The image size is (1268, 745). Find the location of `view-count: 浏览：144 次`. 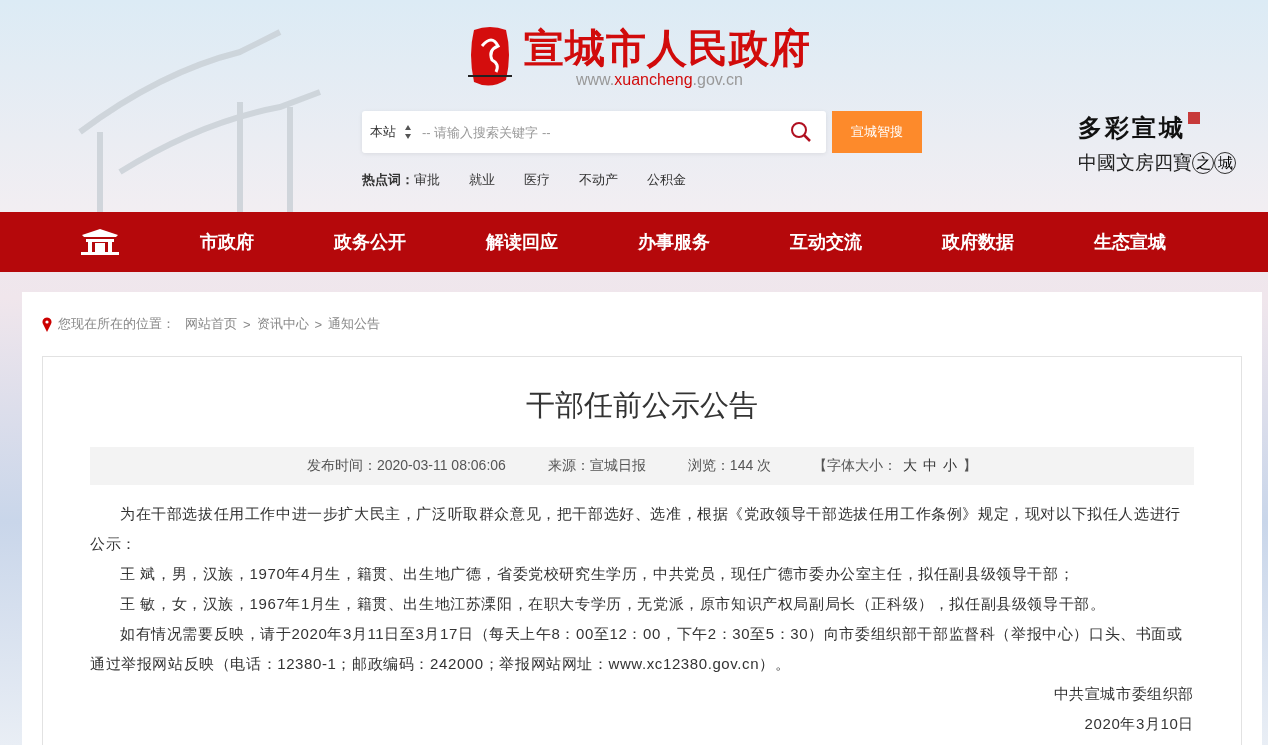

view-count: 浏览：144 次 is located at coordinates (729, 466).